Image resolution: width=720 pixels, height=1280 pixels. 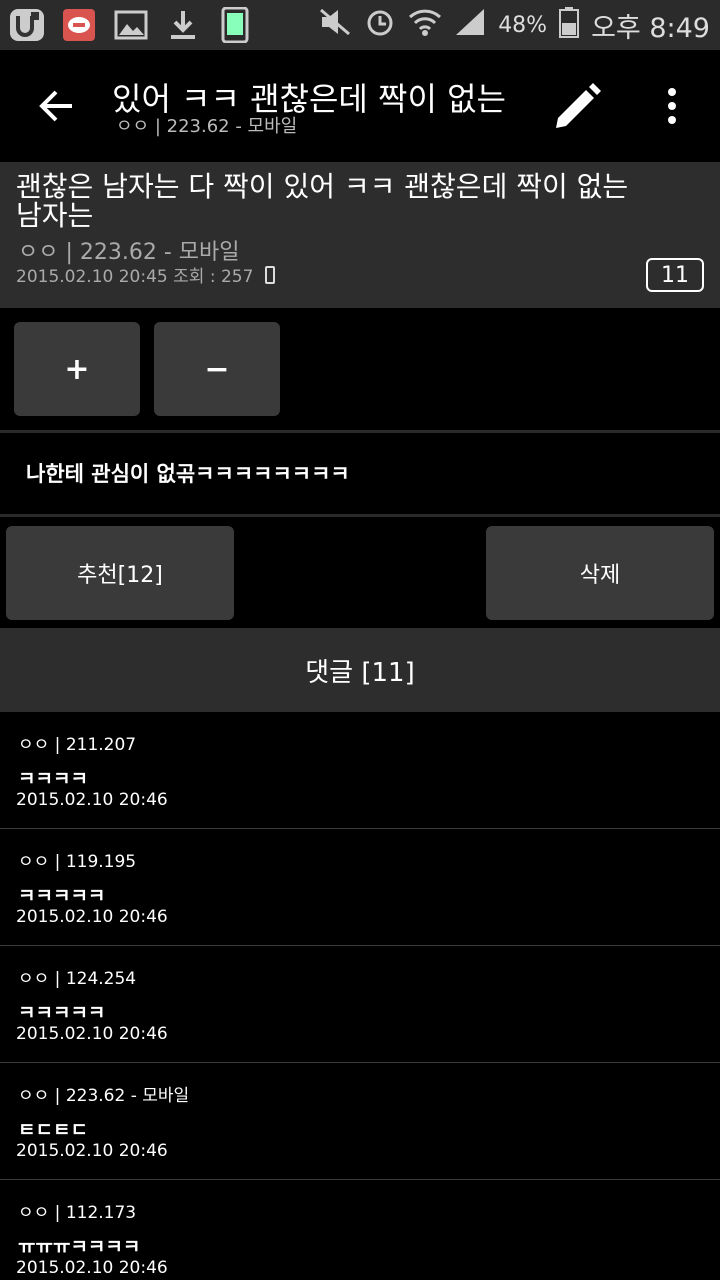 What do you see at coordinates (27, 25) in the screenshot?
I see `u-plus-icon` at bounding box center [27, 25].